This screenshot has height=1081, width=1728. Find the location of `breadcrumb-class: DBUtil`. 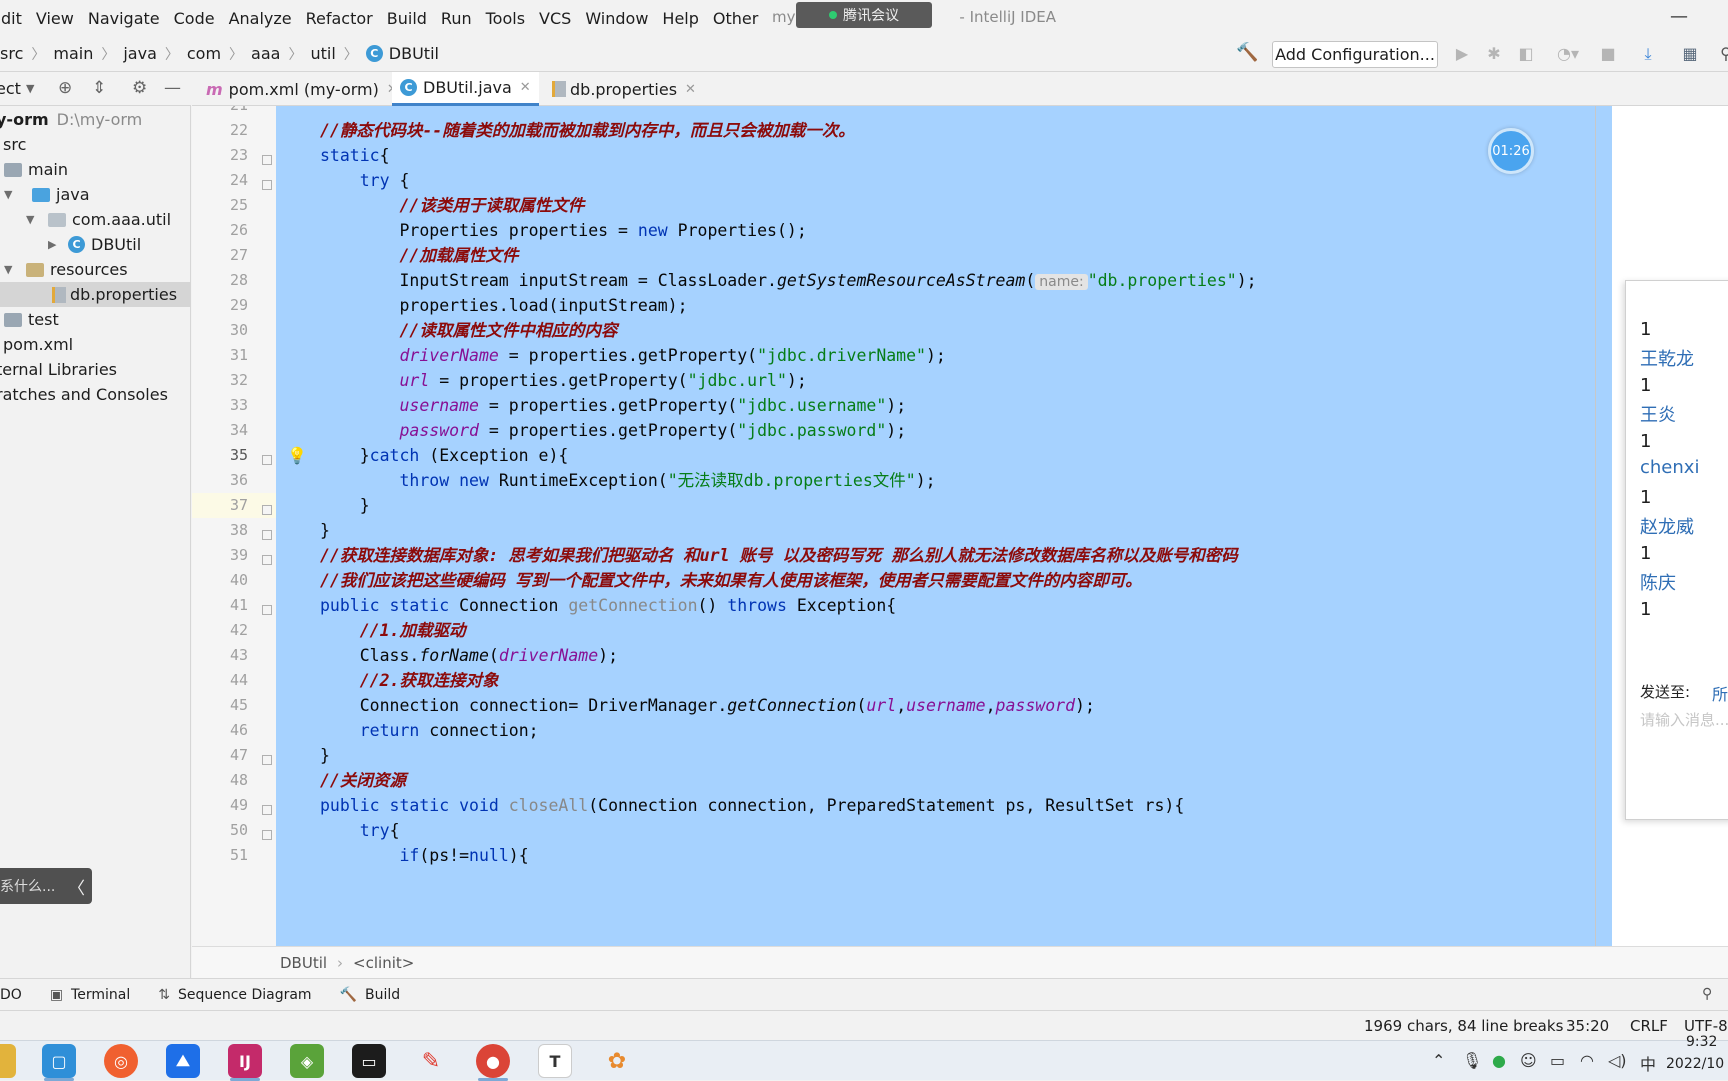

breadcrumb-class: DBUtil is located at coordinates (303, 963).